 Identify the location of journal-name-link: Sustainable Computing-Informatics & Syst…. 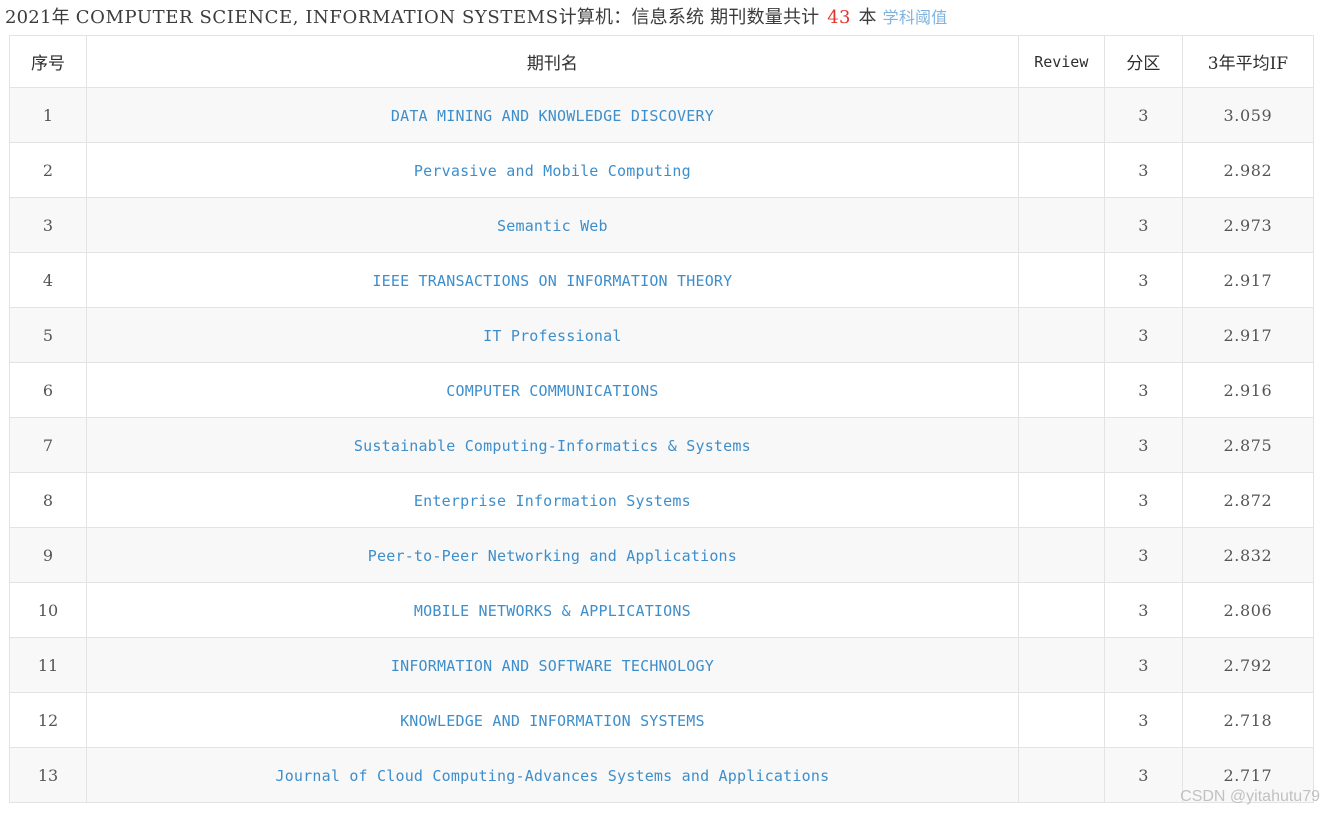
(552, 446).